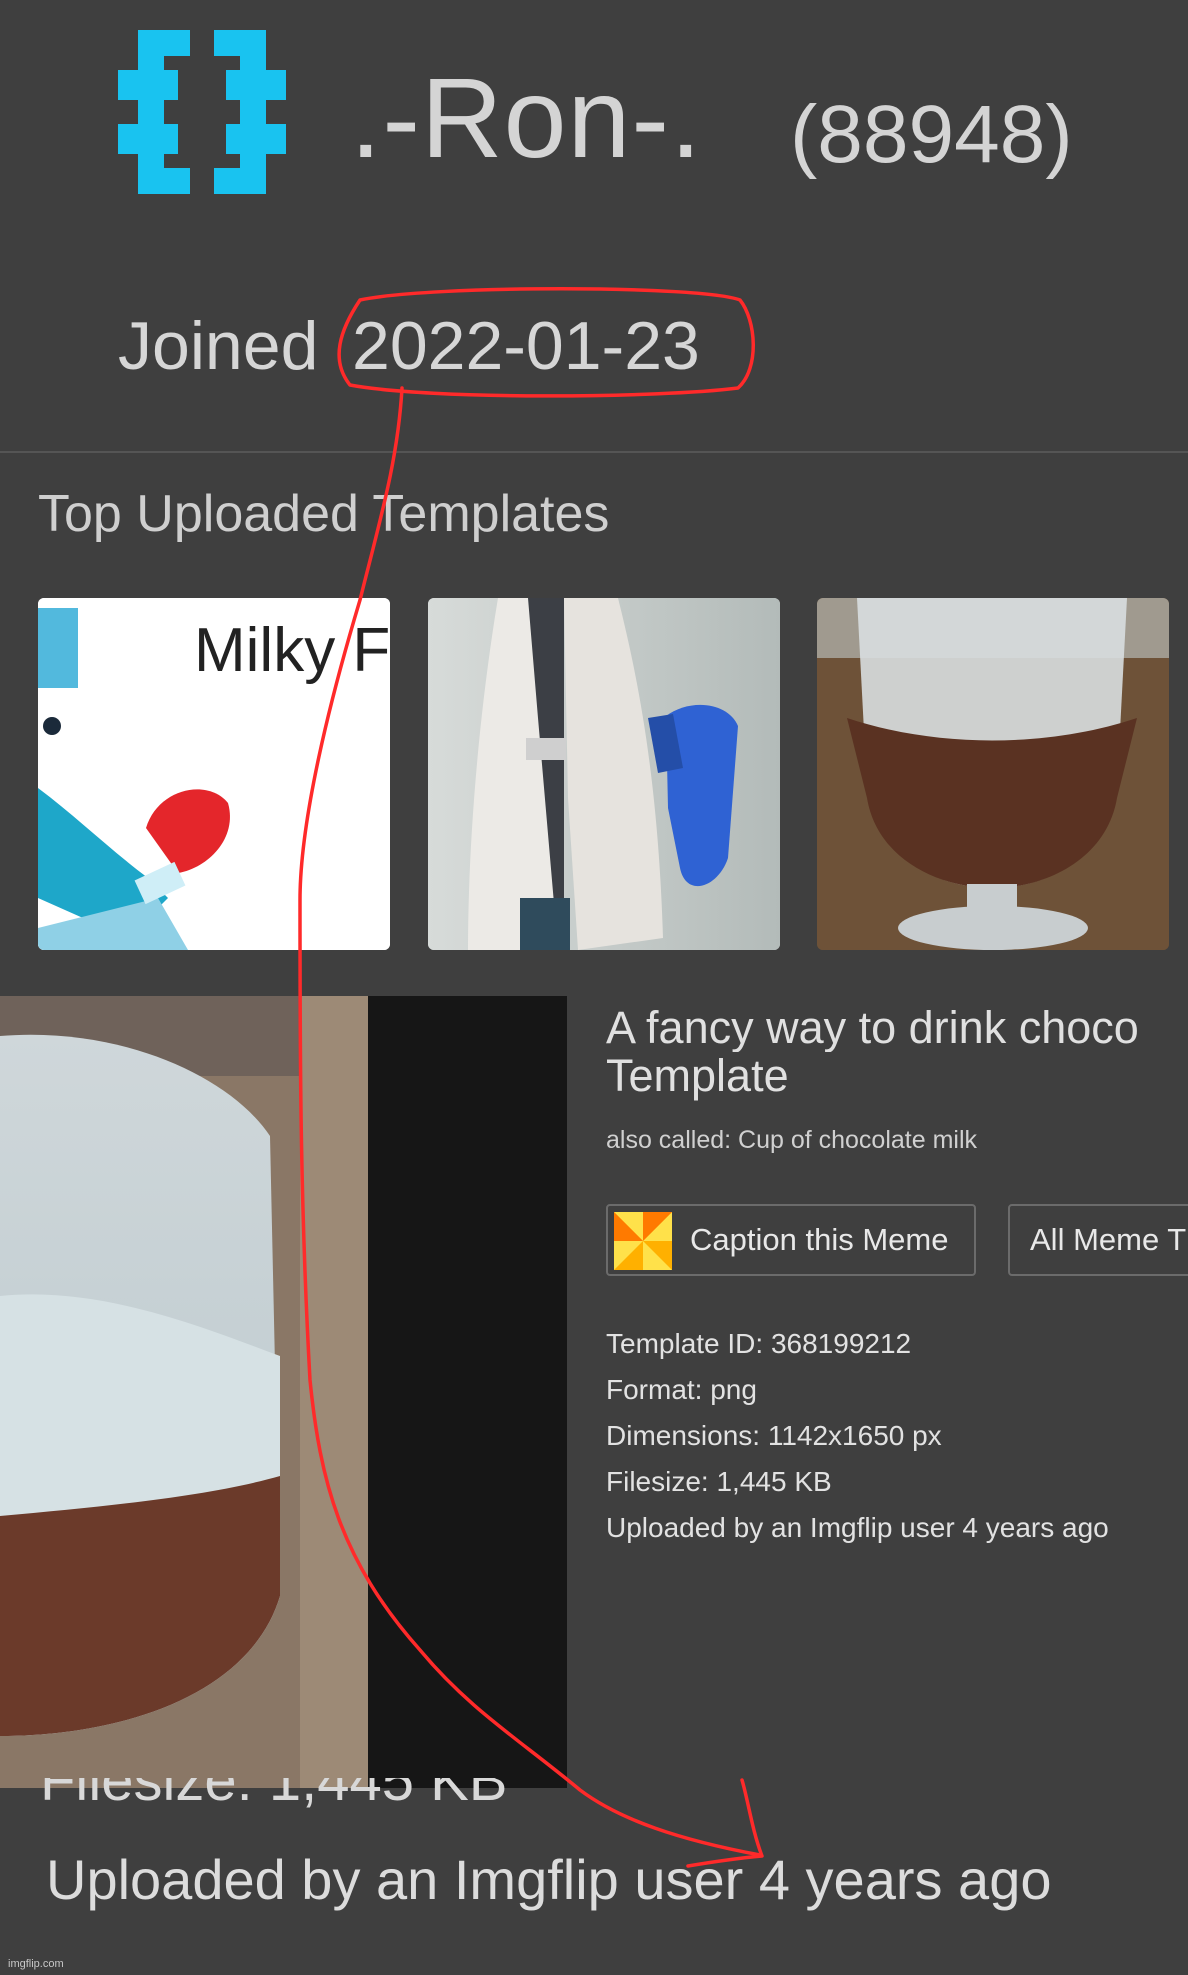 The height and width of the screenshot is (1975, 1188). Describe the element at coordinates (697, 1075) in the screenshot. I see `template-title-suffix: Template` at that location.